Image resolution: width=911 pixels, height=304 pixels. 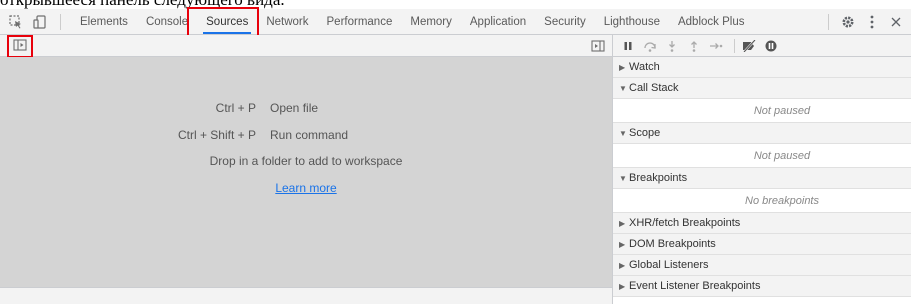 I want to click on tab-application: Application, so click(x=498, y=22).